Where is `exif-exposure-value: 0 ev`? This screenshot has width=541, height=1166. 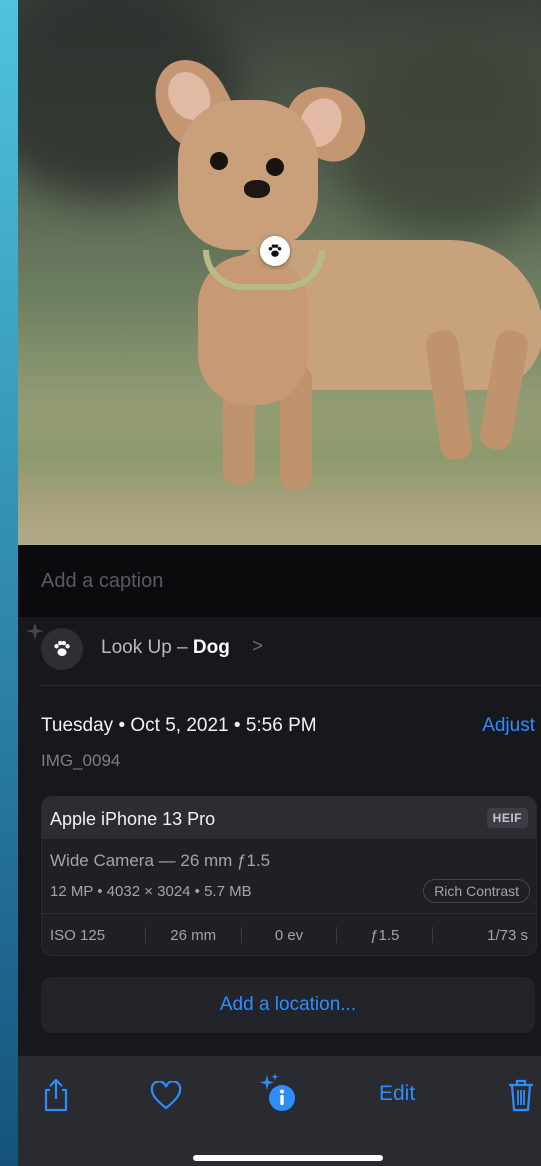 exif-exposure-value: 0 ev is located at coordinates (289, 935).